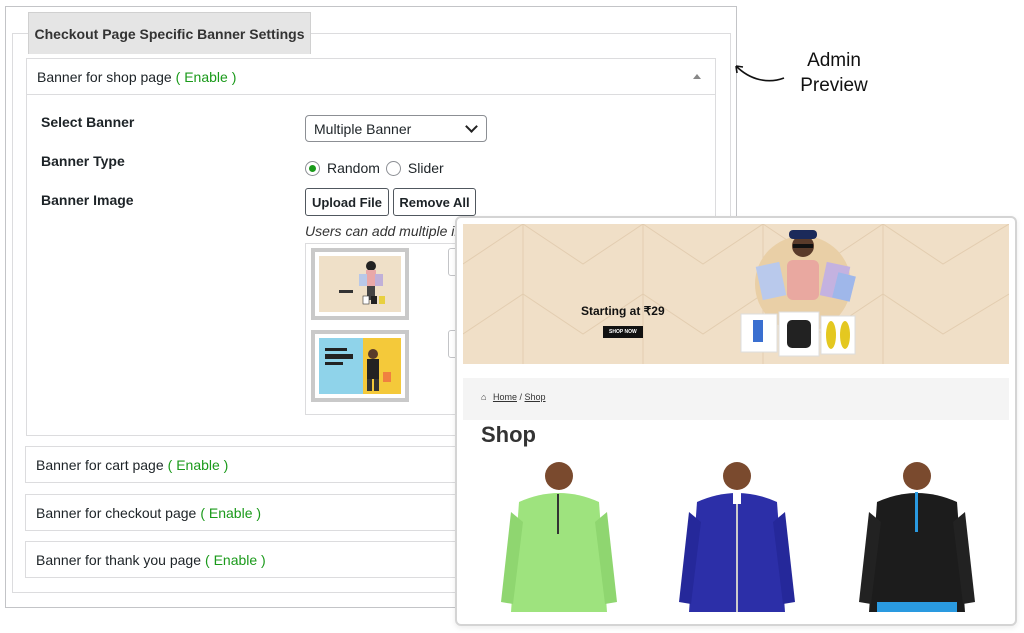  I want to click on home-icon: ⌂, so click(484, 397).